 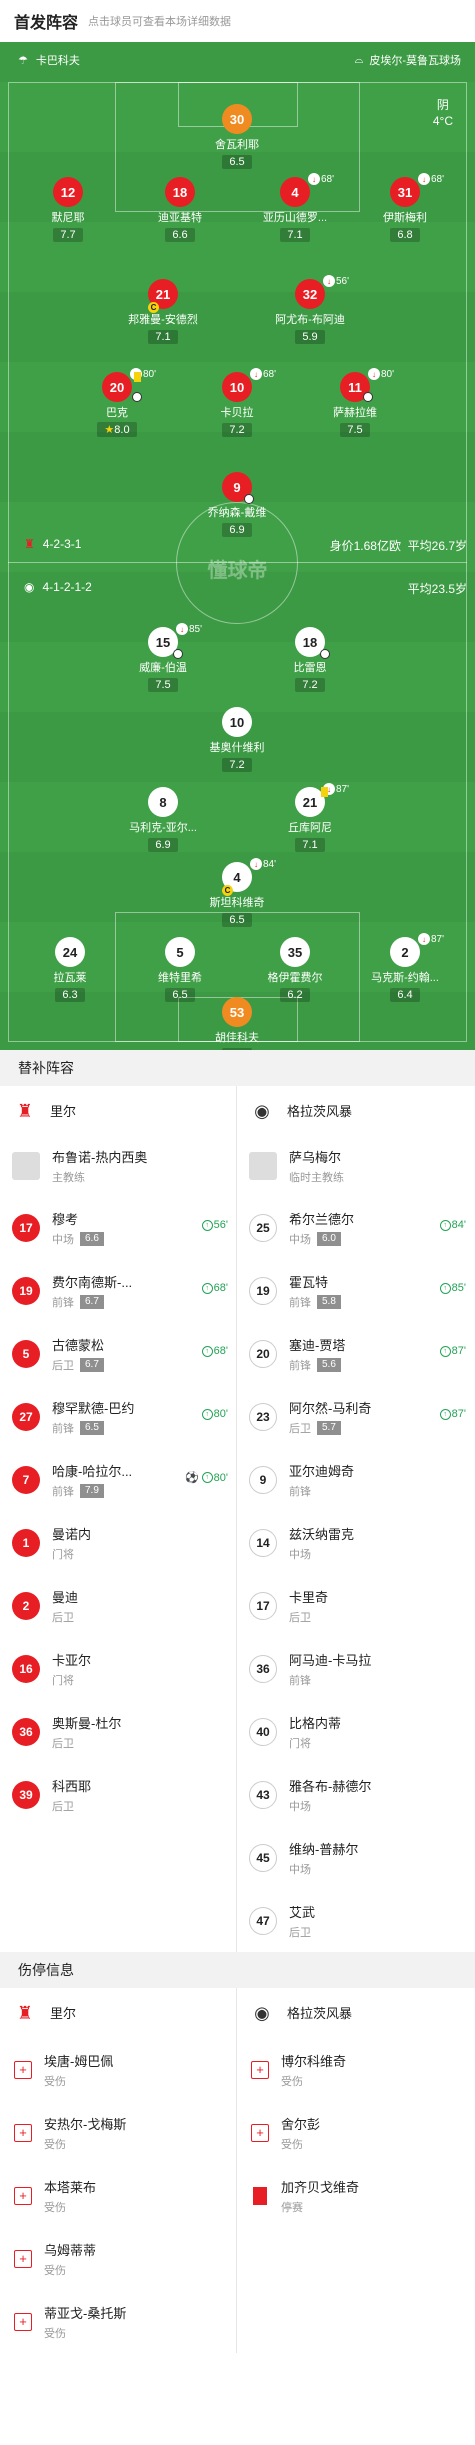 What do you see at coordinates (237, 21) in the screenshot?
I see `lineup-header: 首发阵容 点击球员可查看本场详细数据` at bounding box center [237, 21].